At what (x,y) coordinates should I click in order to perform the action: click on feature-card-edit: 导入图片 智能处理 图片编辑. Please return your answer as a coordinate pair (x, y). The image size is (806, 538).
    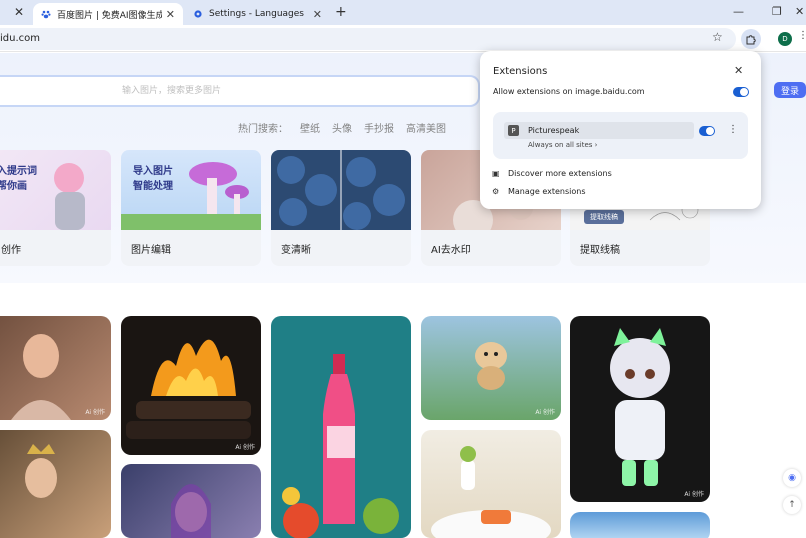
    Looking at the image, I should click on (191, 208).